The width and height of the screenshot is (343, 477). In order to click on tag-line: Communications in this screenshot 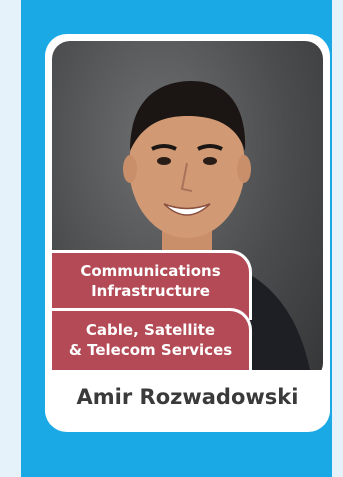, I will do `click(150, 271)`.